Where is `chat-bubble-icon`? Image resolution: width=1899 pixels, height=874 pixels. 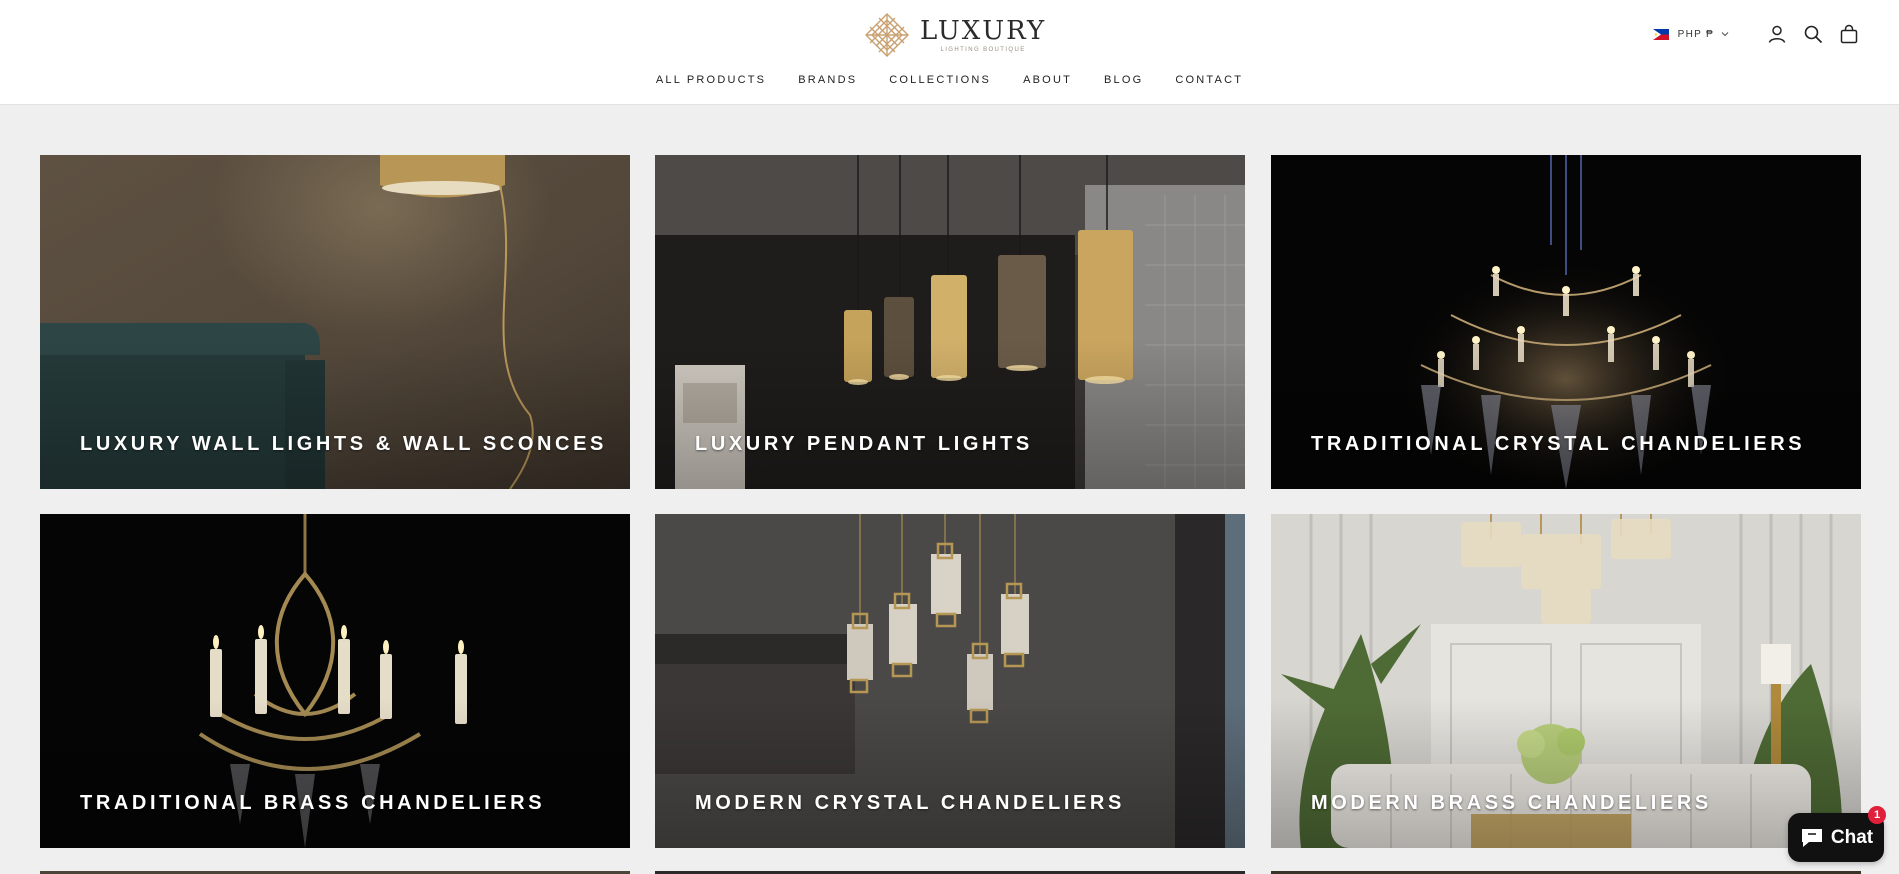
chat-bubble-icon is located at coordinates (1811, 837).